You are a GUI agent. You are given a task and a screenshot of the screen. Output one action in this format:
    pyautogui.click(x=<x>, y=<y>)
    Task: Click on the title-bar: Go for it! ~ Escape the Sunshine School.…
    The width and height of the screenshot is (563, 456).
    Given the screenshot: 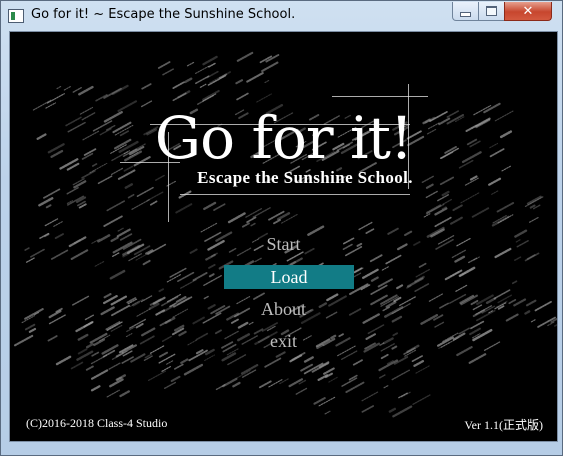 What is the action you would take?
    pyautogui.click(x=281, y=16)
    